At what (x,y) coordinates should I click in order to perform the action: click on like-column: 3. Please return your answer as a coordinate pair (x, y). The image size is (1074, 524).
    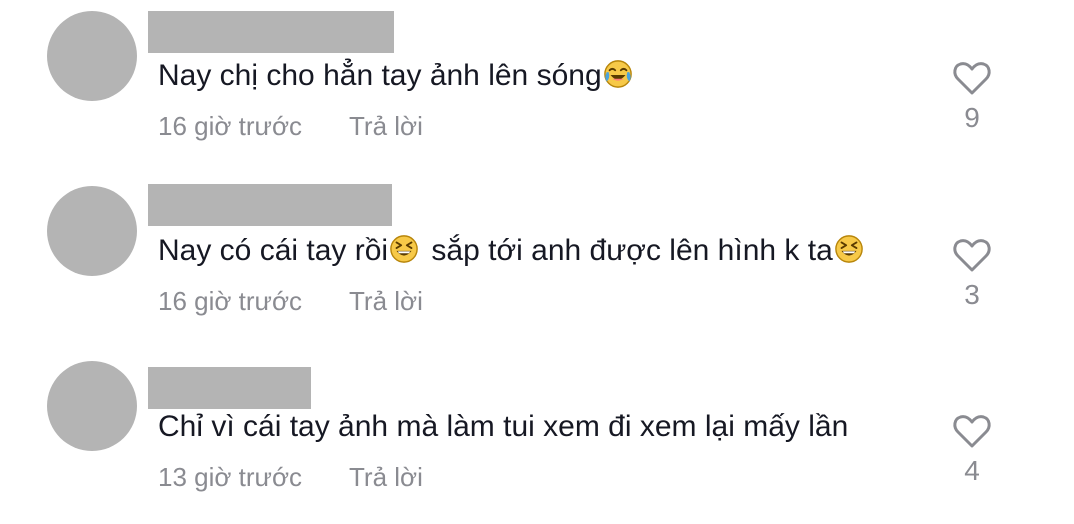
    Looking at the image, I should click on (972, 274).